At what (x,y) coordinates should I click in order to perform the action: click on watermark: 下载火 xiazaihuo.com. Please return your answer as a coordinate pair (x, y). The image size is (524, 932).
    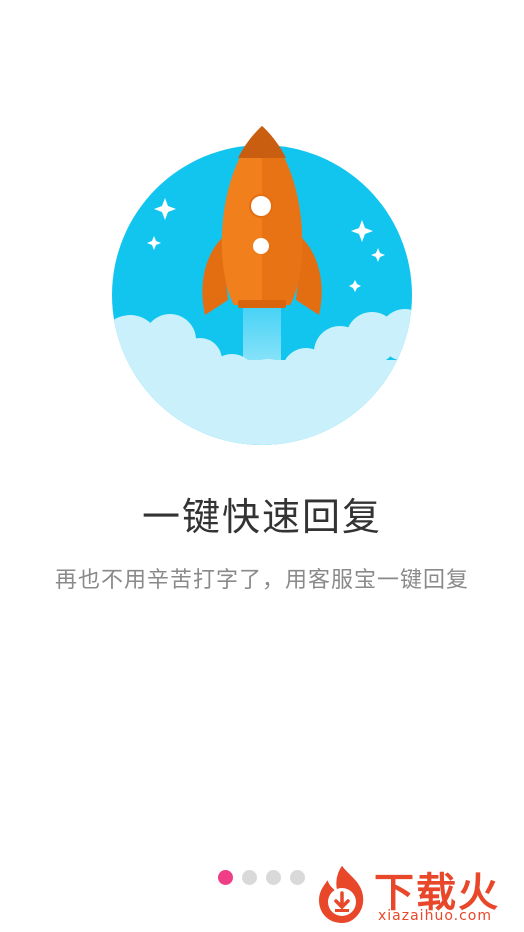
    Looking at the image, I should click on (414, 894).